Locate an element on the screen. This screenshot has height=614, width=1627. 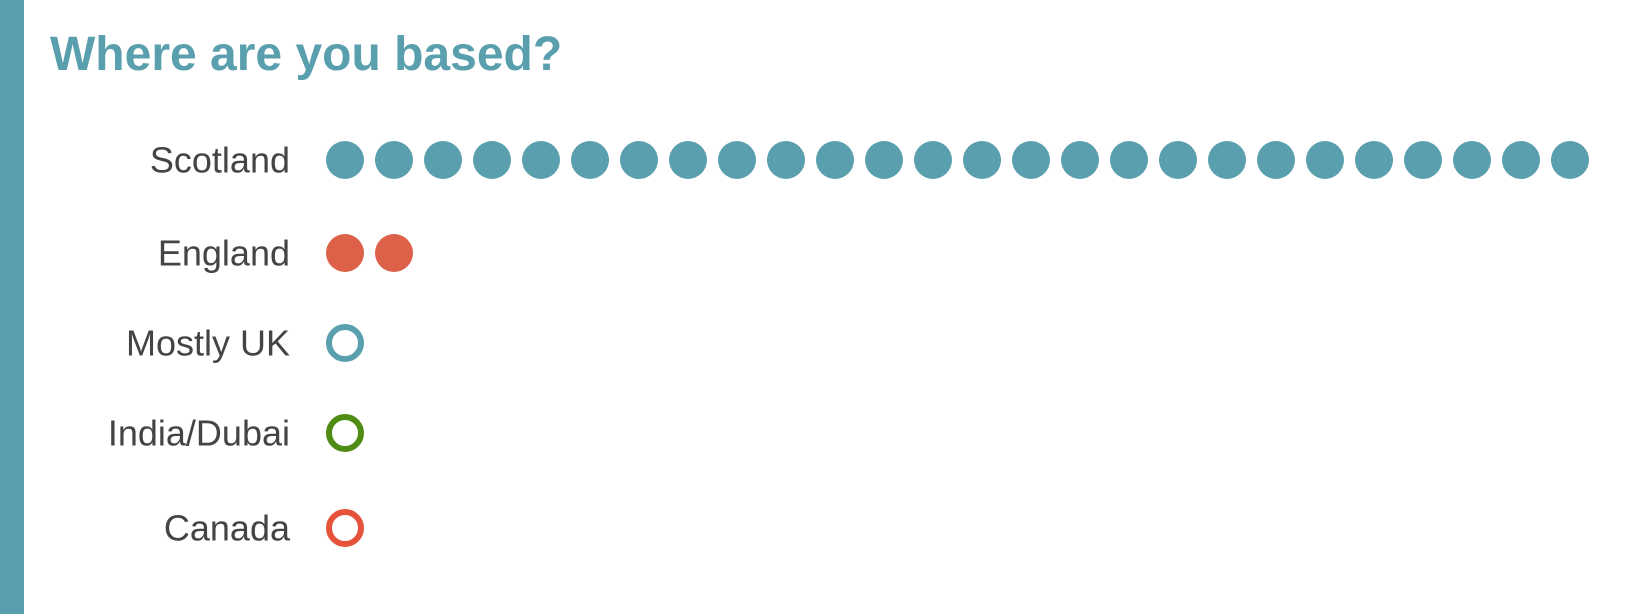
dot-india-dubai is located at coordinates (345, 433).